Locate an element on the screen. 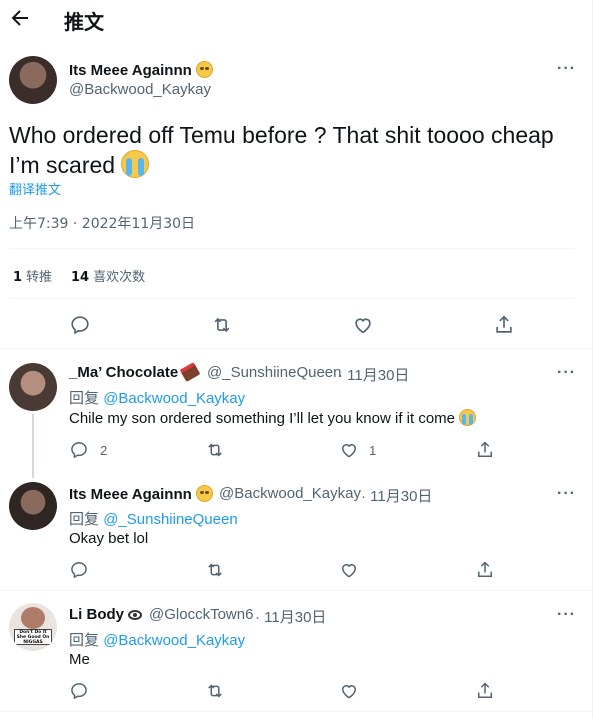  author-handle: @Backwood_Kaykay is located at coordinates (140, 89).